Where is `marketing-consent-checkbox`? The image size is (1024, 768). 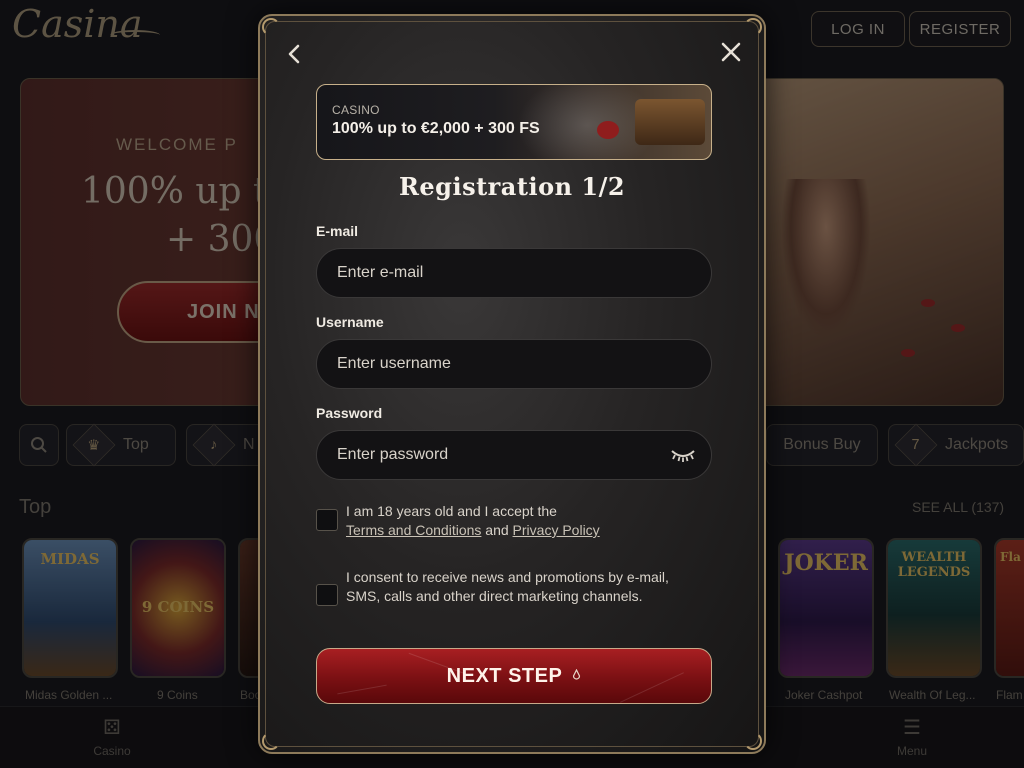
marketing-consent-checkbox is located at coordinates (327, 595).